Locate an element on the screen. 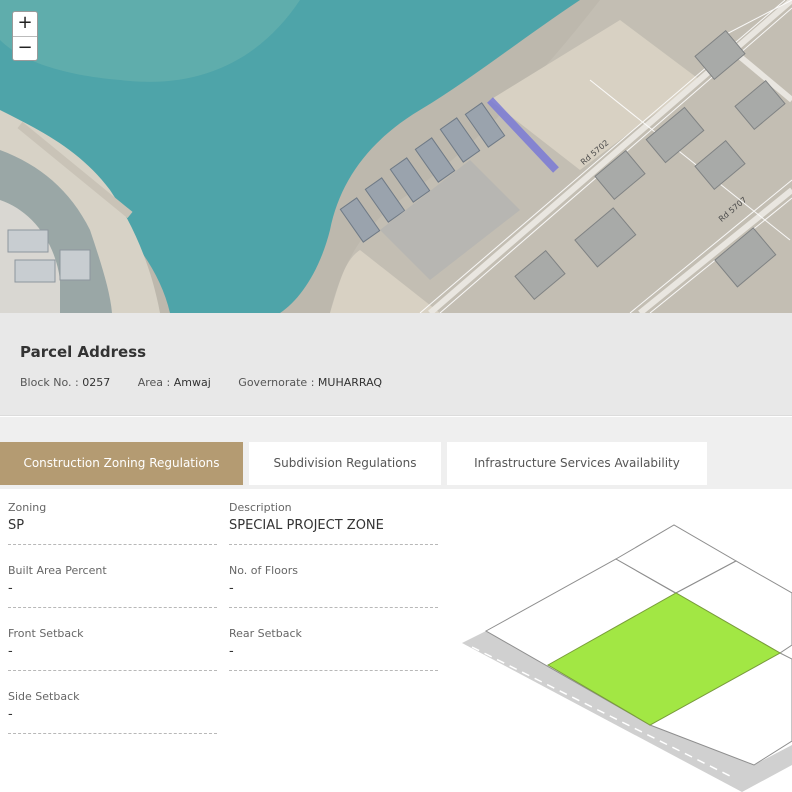  governorate-value: MUHARRAQ is located at coordinates (350, 382).